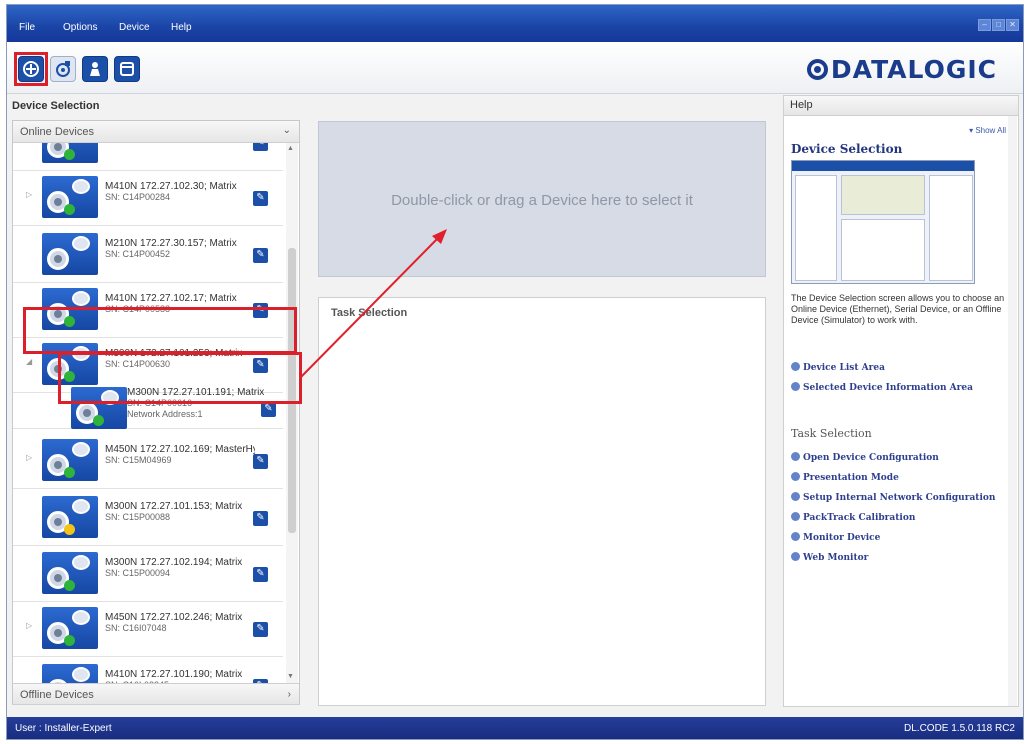  What do you see at coordinates (156, 132) in the screenshot?
I see `online-devices-header: Online Devices ⌄` at bounding box center [156, 132].